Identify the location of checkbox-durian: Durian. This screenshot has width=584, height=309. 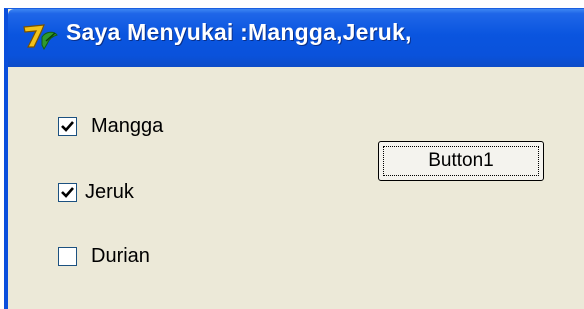
(104, 256).